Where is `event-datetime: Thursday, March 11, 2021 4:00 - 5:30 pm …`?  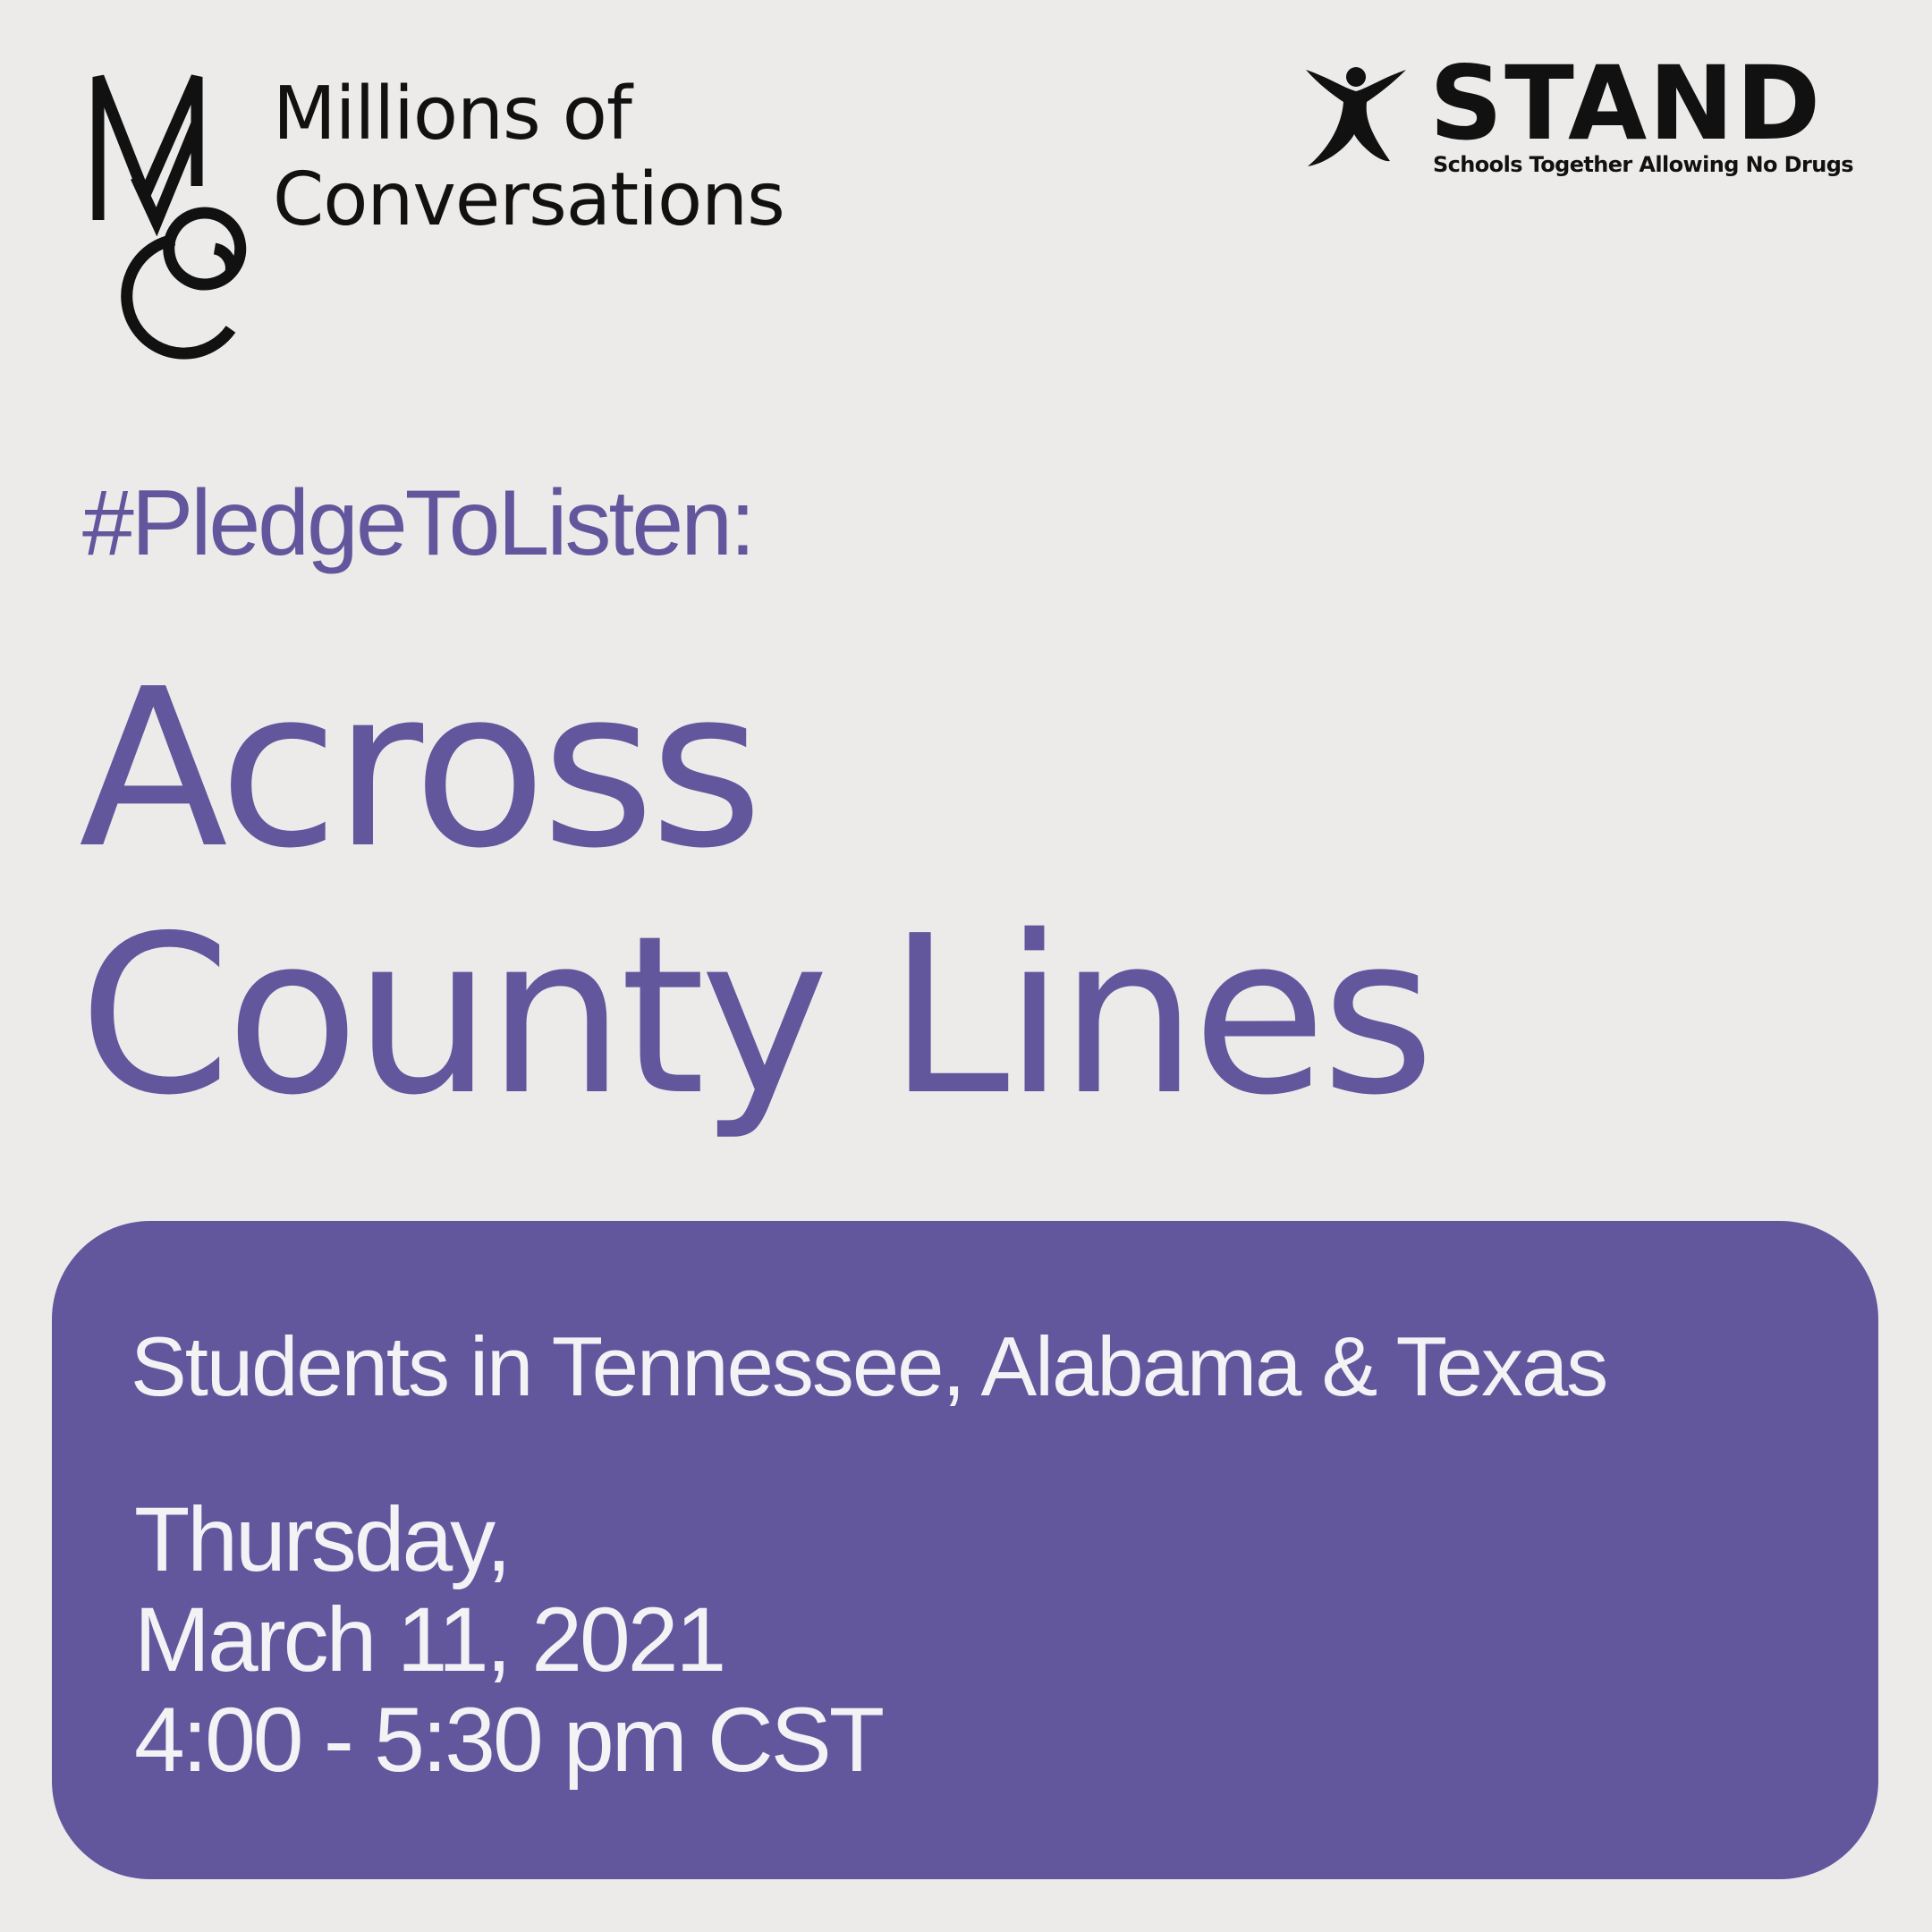 event-datetime: Thursday, March 11, 2021 4:00 - 5:30 pm … is located at coordinates (509, 1639).